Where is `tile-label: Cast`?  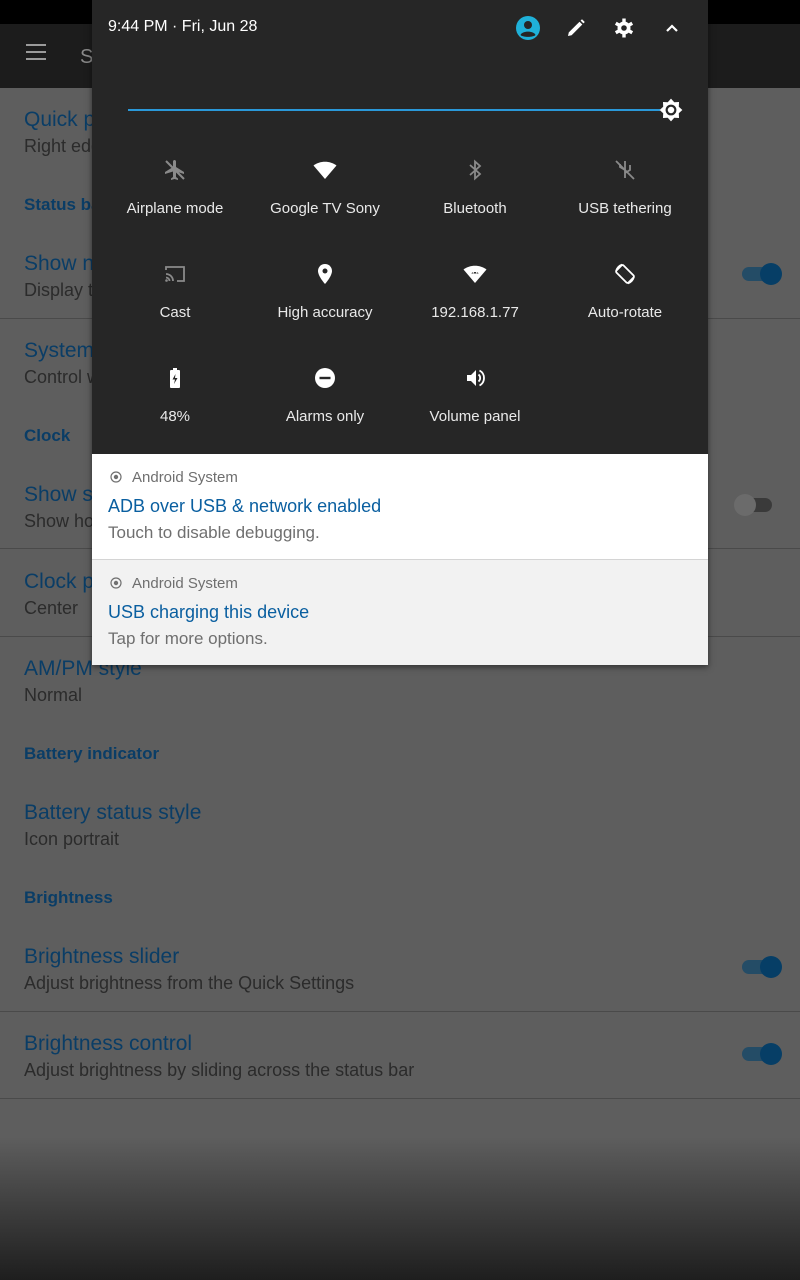
tile-label: Cast is located at coordinates (175, 312).